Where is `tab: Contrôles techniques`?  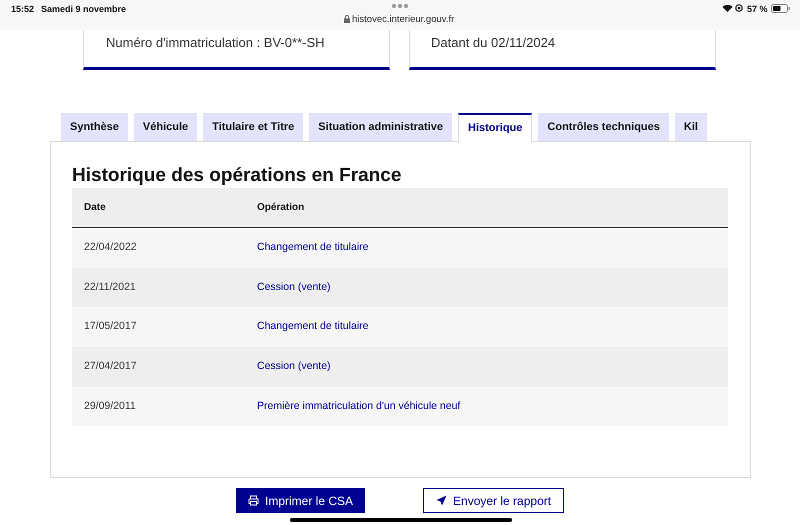
tab: Contrôles techniques is located at coordinates (603, 127).